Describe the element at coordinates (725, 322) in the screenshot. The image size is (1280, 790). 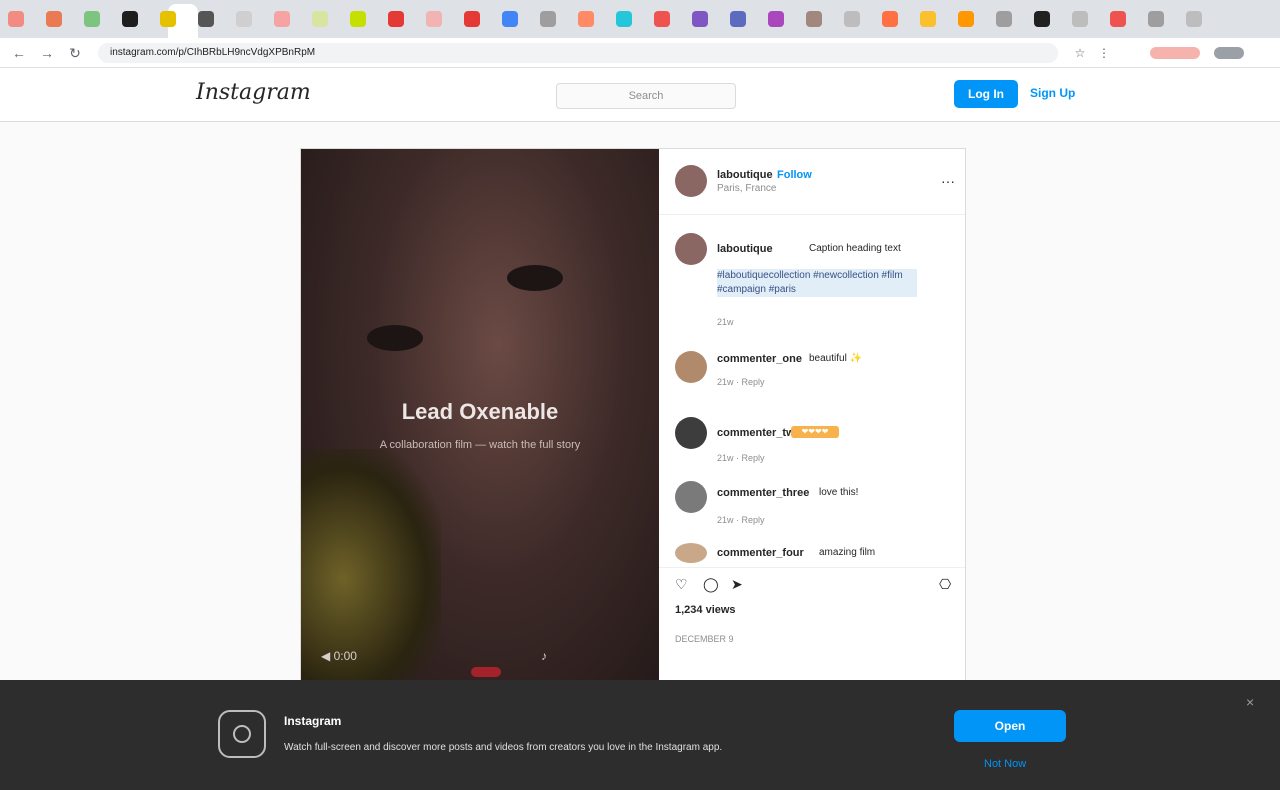
I see `caption-time: 21w` at that location.